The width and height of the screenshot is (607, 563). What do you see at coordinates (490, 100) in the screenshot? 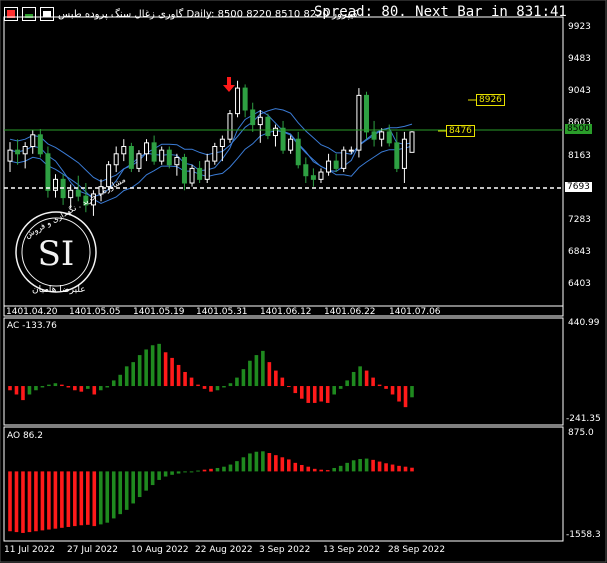
I see `level-a-tag: 8926` at bounding box center [490, 100].